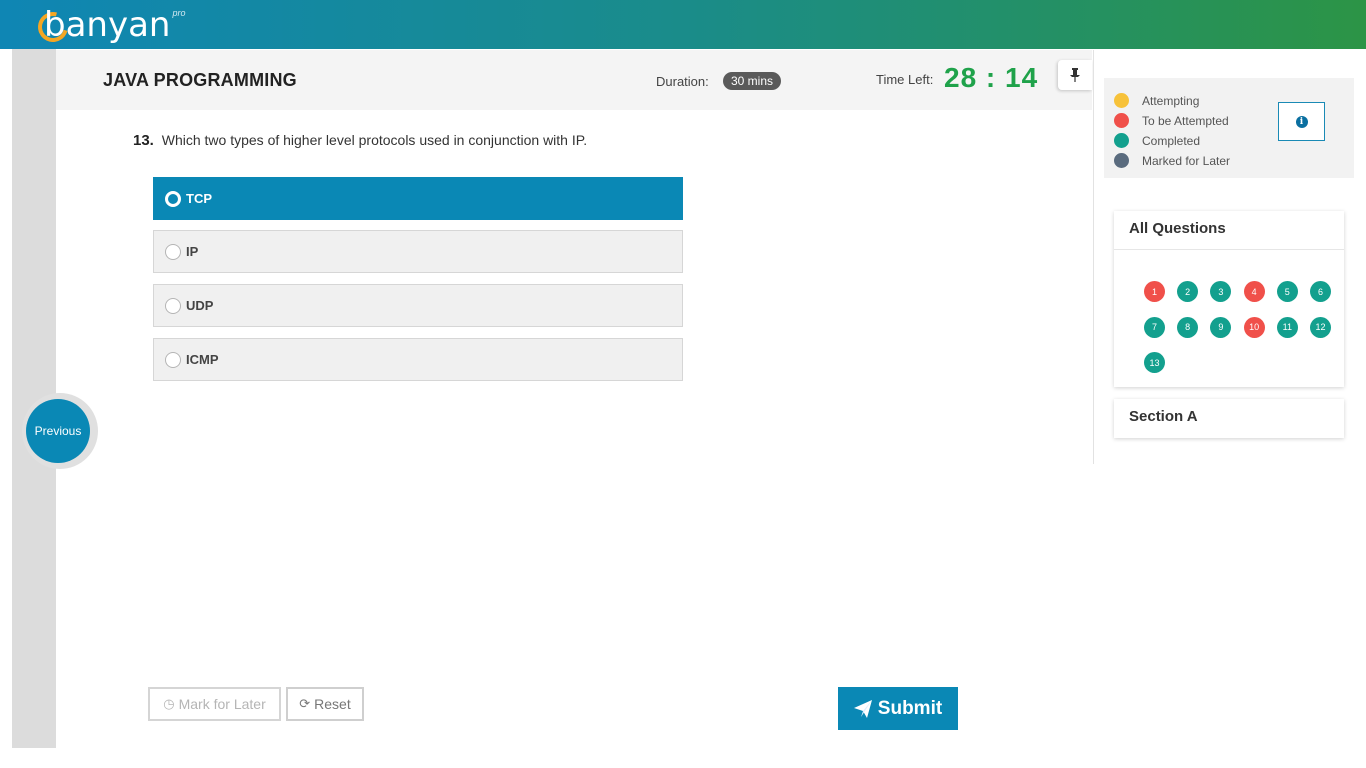 This screenshot has height=768, width=1366. I want to click on legend-to-be-attempted: To be Attempted, so click(1171, 120).